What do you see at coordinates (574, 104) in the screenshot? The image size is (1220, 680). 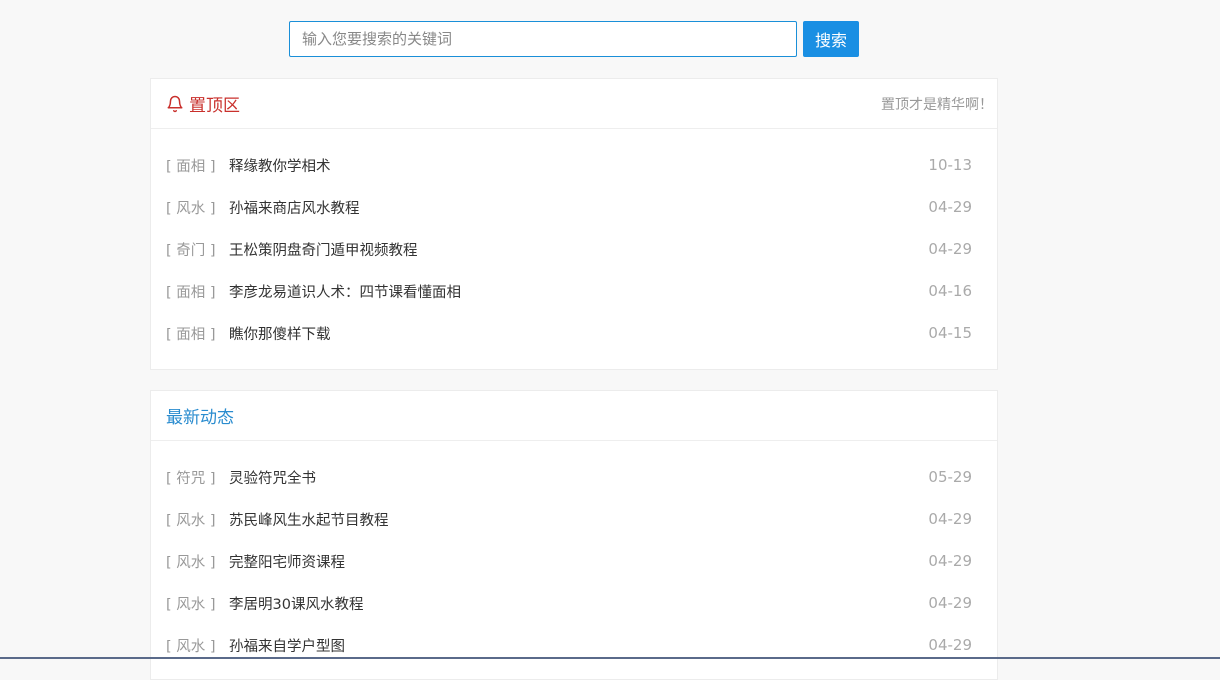 I see `pinned-panel-header: 置顶区 置顶才是精华啊！` at bounding box center [574, 104].